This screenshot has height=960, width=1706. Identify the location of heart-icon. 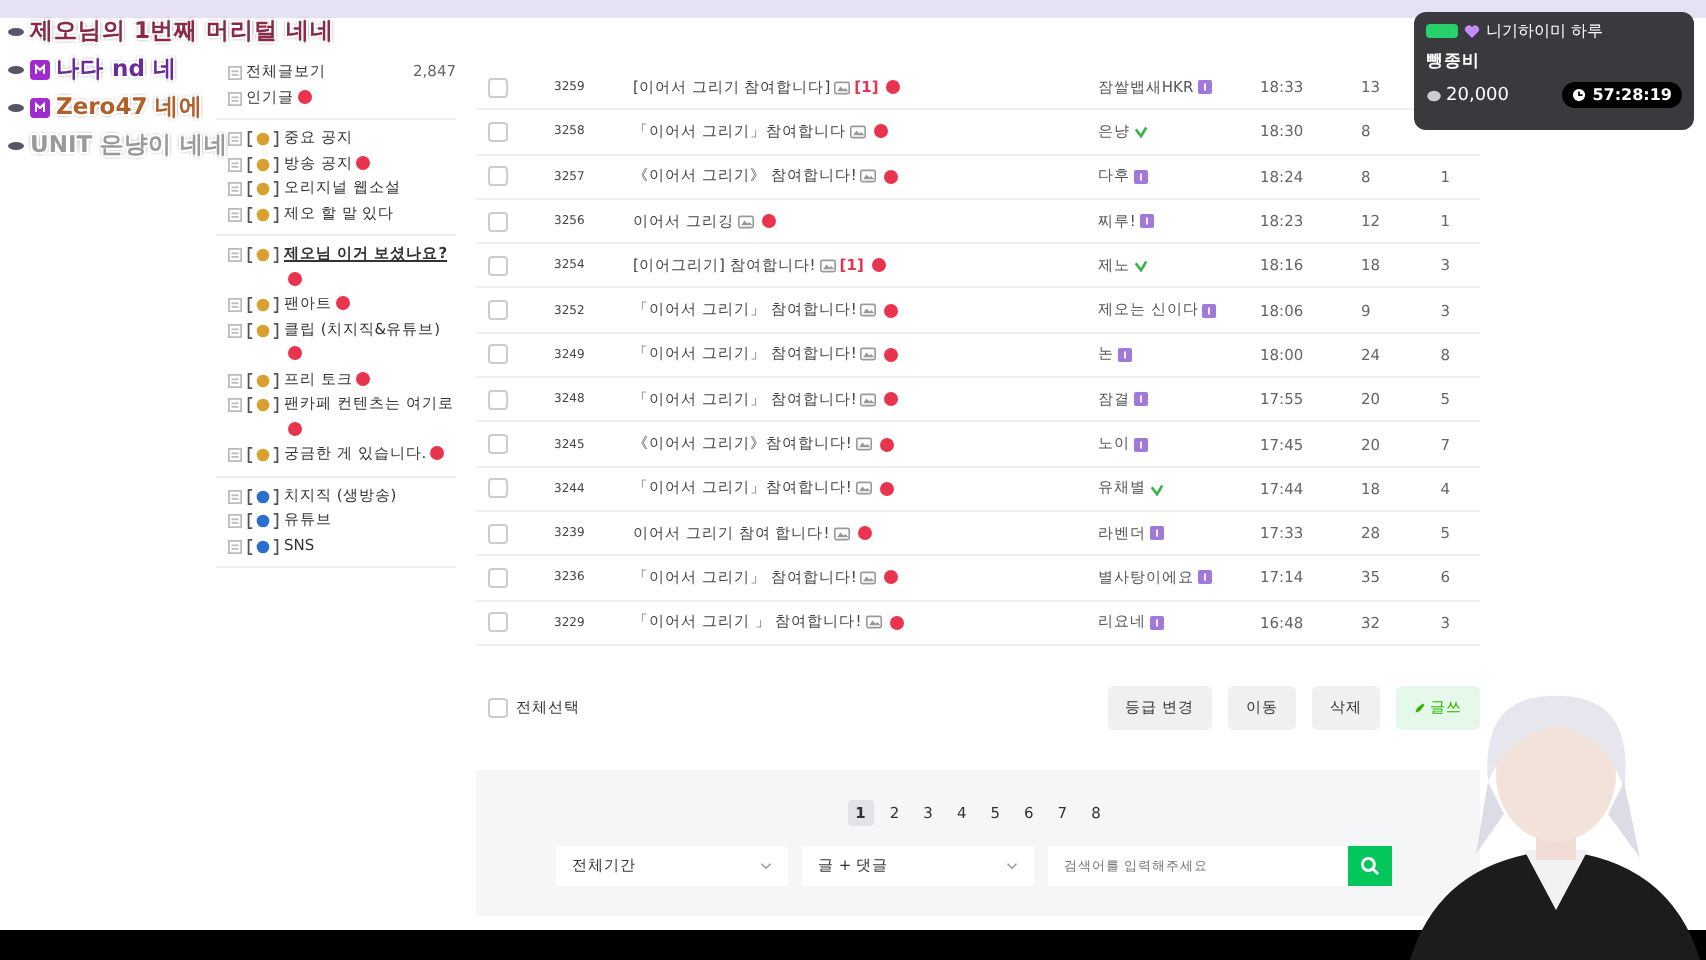
(1472, 31).